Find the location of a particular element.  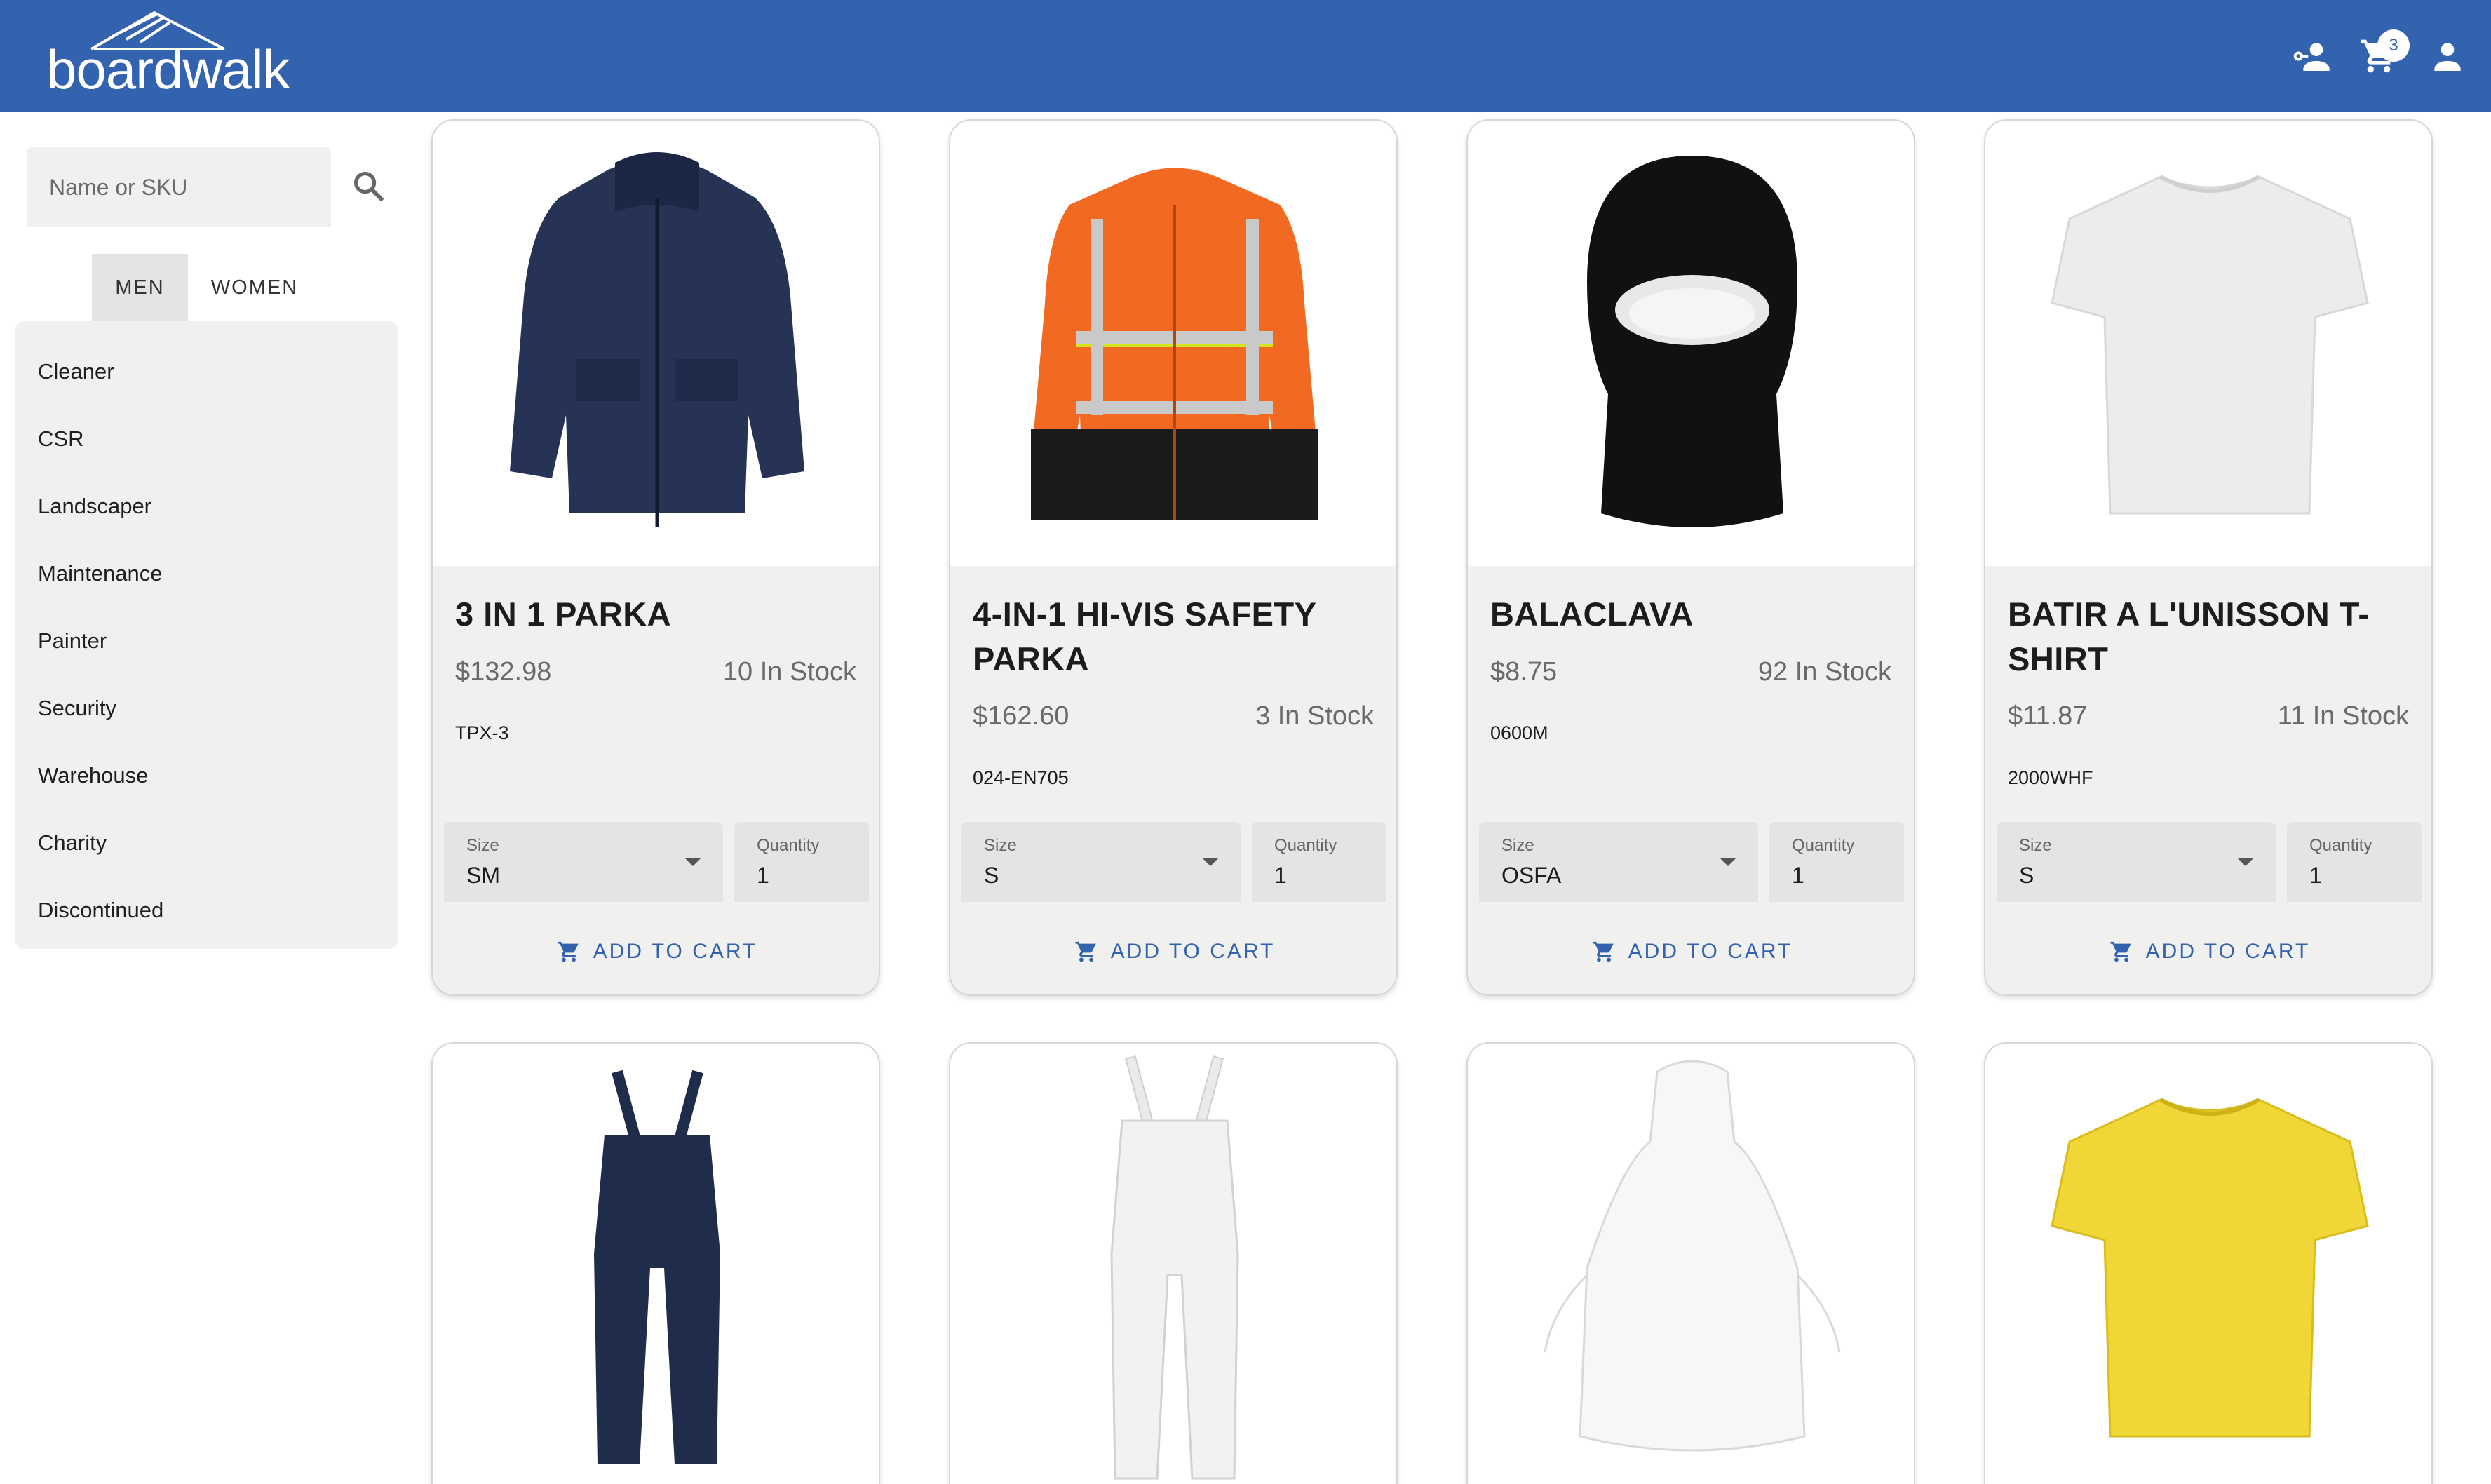

category-cleaner: Cleaner is located at coordinates (206, 372).